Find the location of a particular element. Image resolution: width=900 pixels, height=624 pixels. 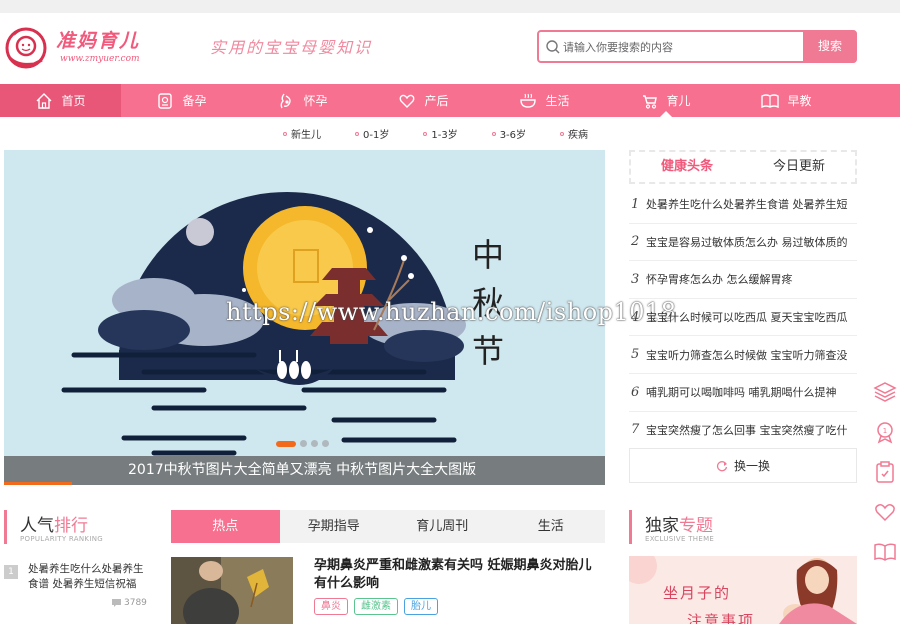

tab-pregnancy-guide: 孕期指导 is located at coordinates (334, 526).